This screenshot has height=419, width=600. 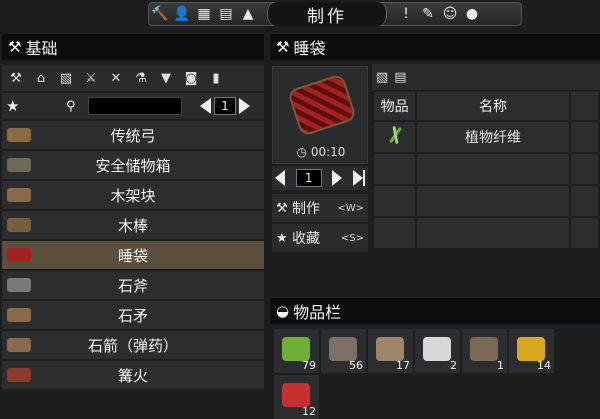 I want to click on inventory-slot: 17, so click(x=390, y=351).